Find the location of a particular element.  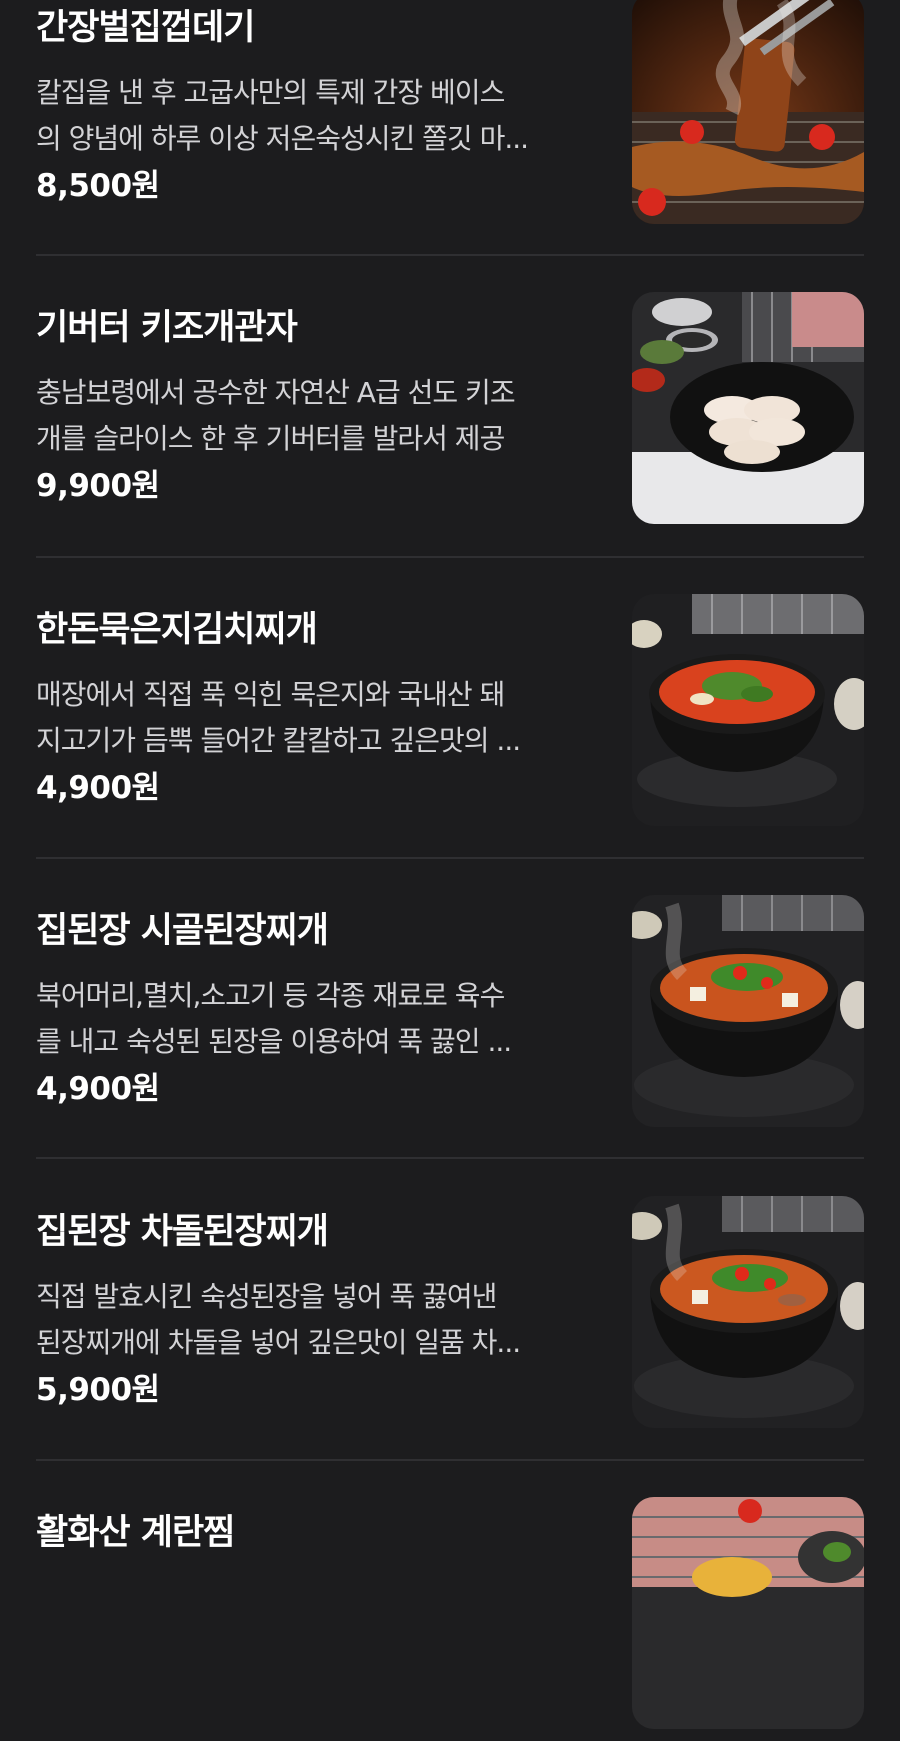

grilled-pork-skin-photo is located at coordinates (748, 112).